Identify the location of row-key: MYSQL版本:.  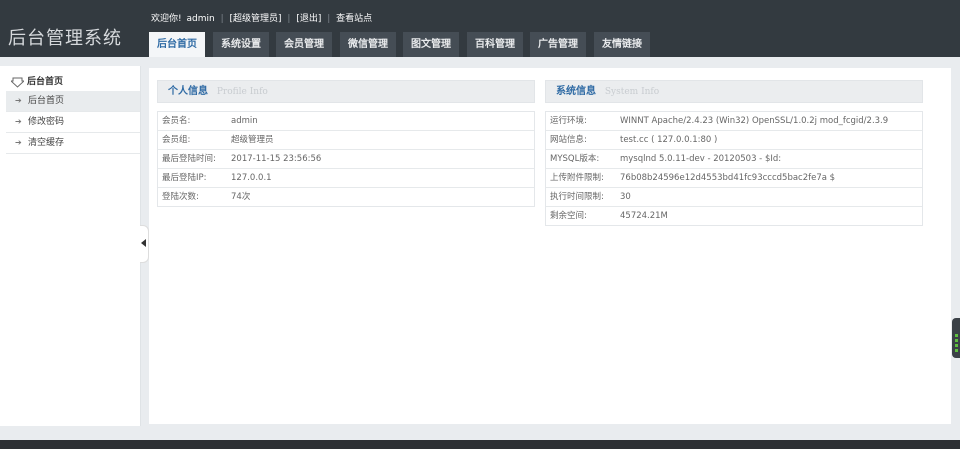
(575, 159).